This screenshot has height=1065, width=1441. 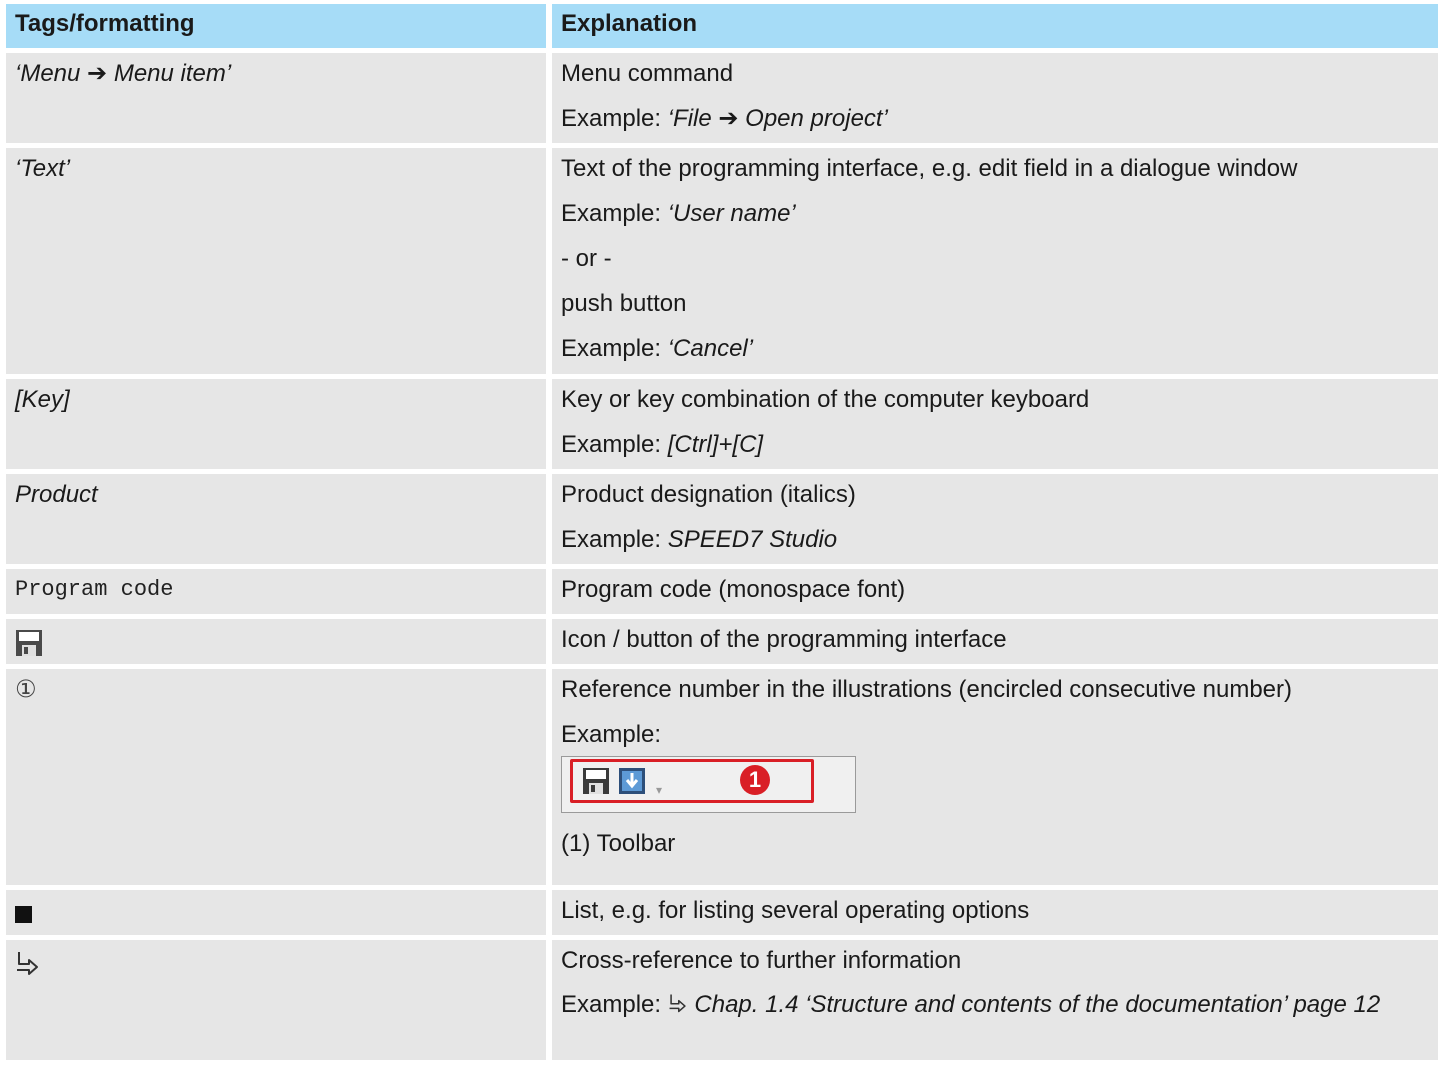 What do you see at coordinates (995, 349) in the screenshot?
I see `text-example-2: Example: ‘Cancel’` at bounding box center [995, 349].